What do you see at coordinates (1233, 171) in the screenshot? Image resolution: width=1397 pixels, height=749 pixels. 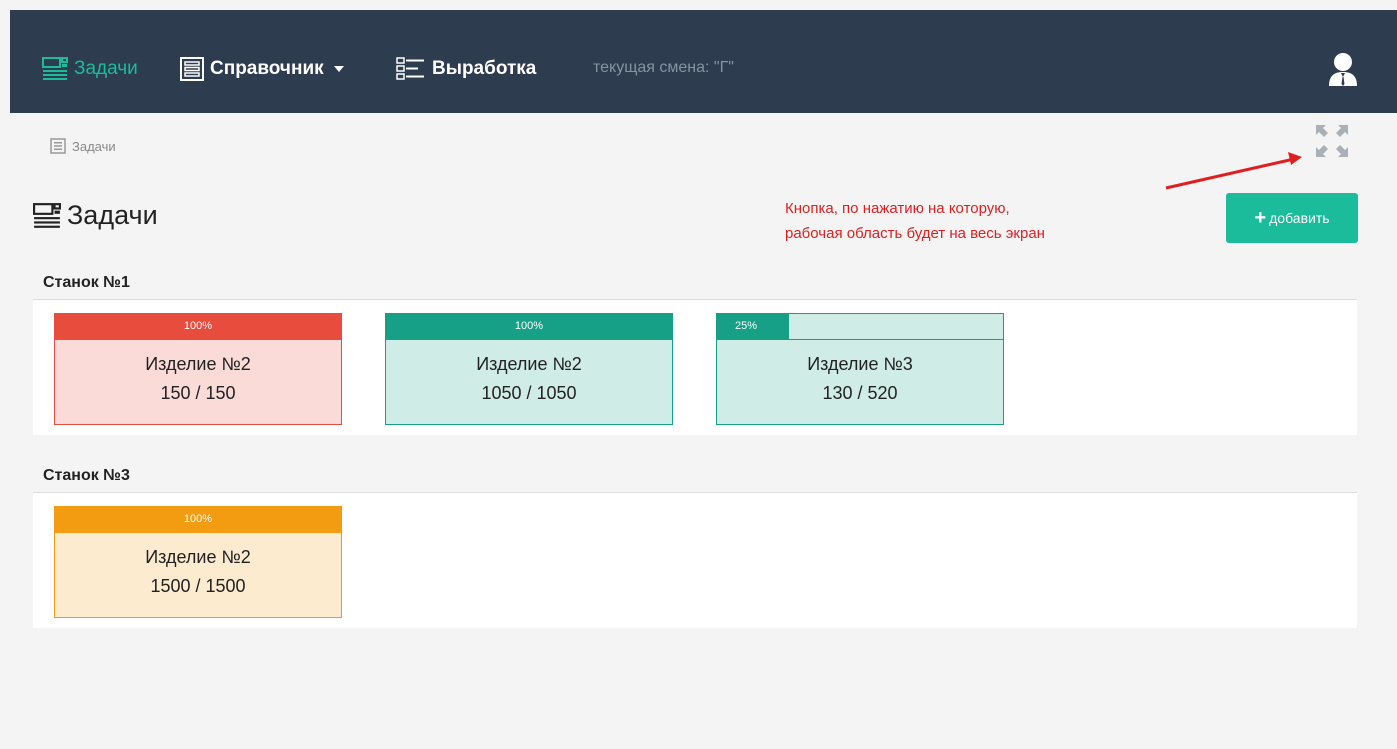 I see `annotation-arrow` at bounding box center [1233, 171].